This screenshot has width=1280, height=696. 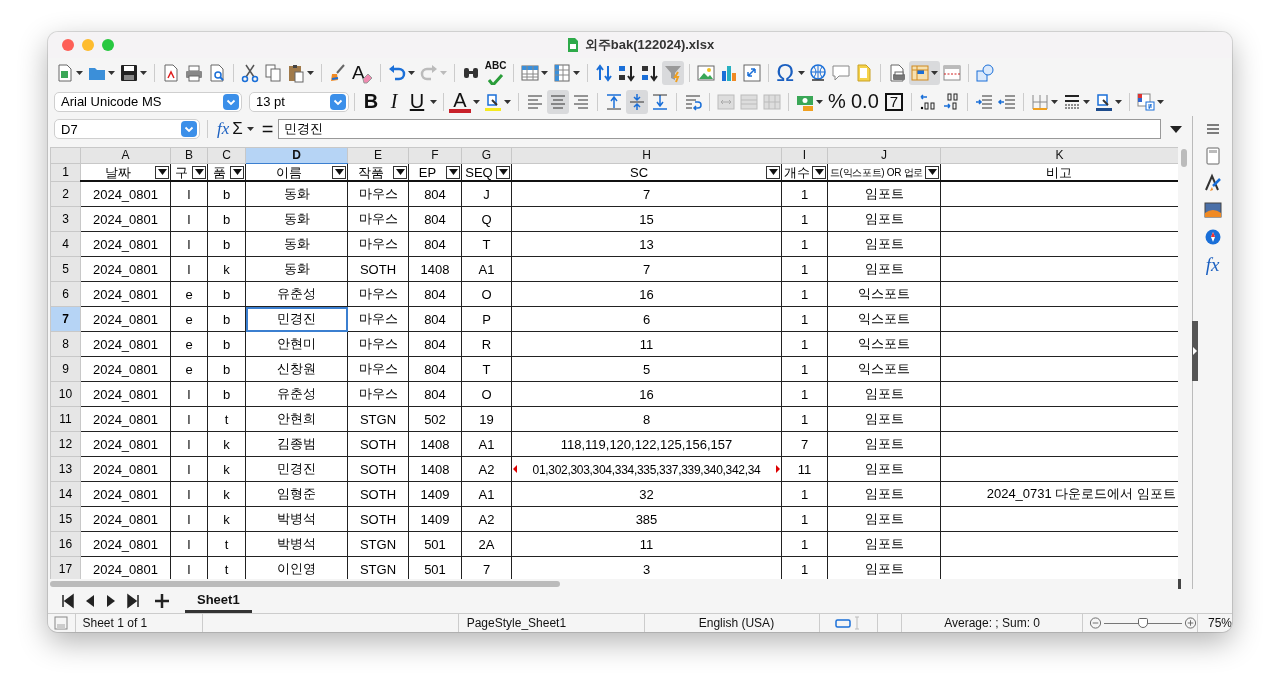 I want to click on column-header: J, so click(x=884, y=155).